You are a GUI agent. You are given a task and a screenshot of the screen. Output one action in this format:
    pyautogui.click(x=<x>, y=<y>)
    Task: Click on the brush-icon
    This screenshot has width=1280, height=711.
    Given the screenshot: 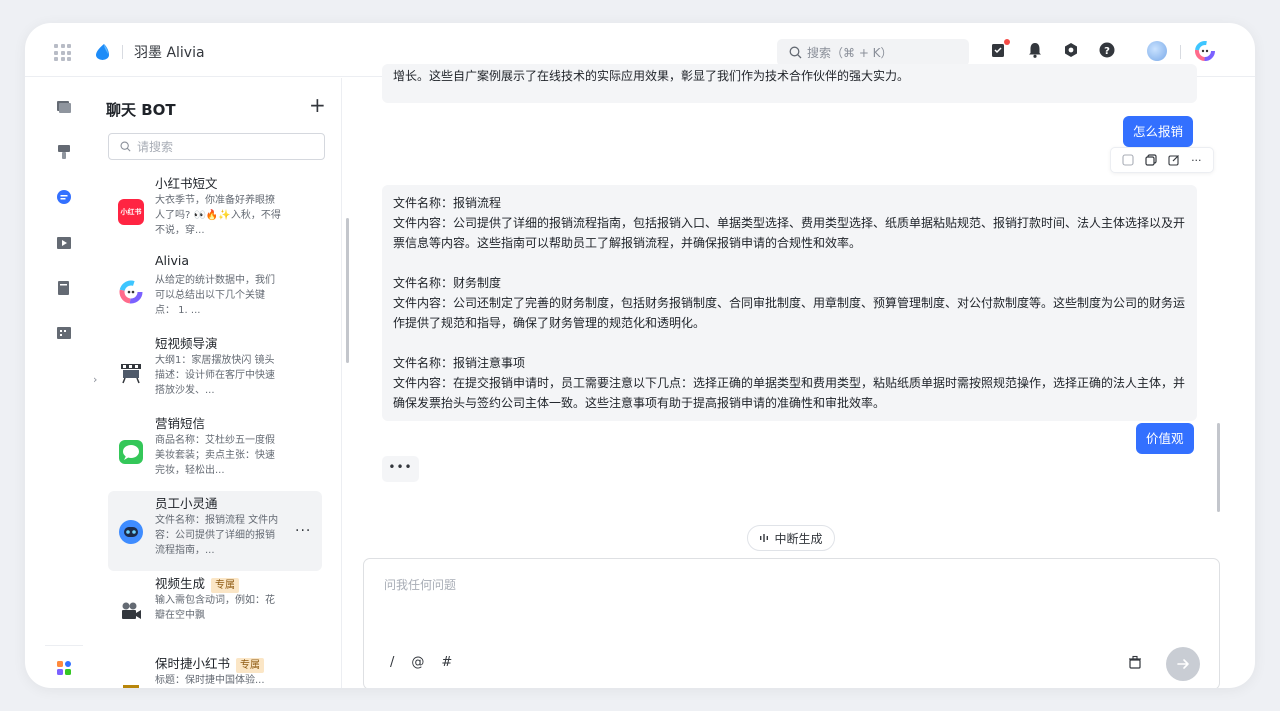 What is the action you would take?
    pyautogui.click(x=64, y=152)
    